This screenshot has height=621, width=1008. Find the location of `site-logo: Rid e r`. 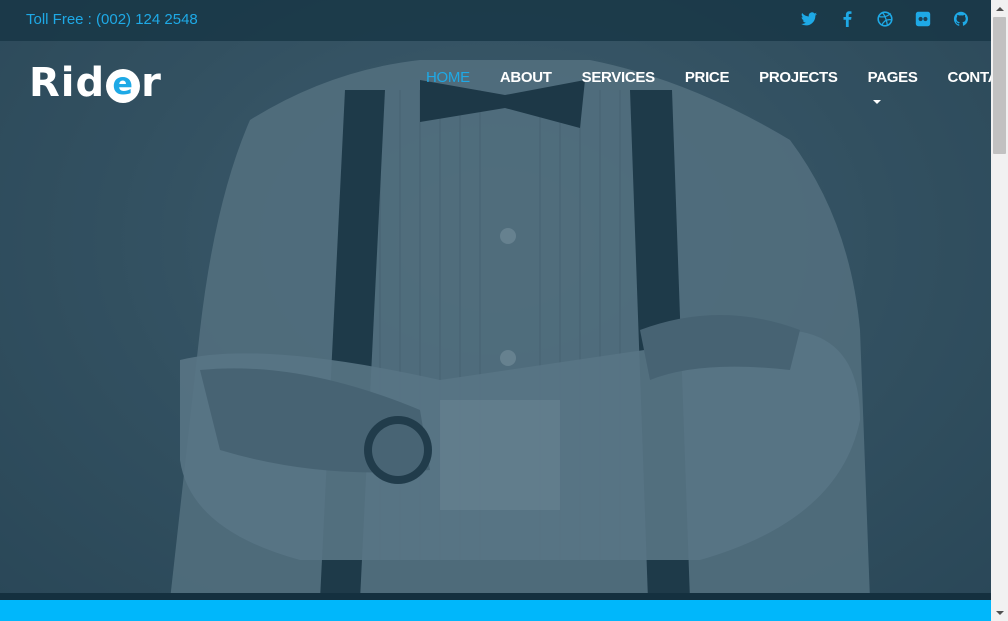

site-logo: Rid e r is located at coordinates (95, 83).